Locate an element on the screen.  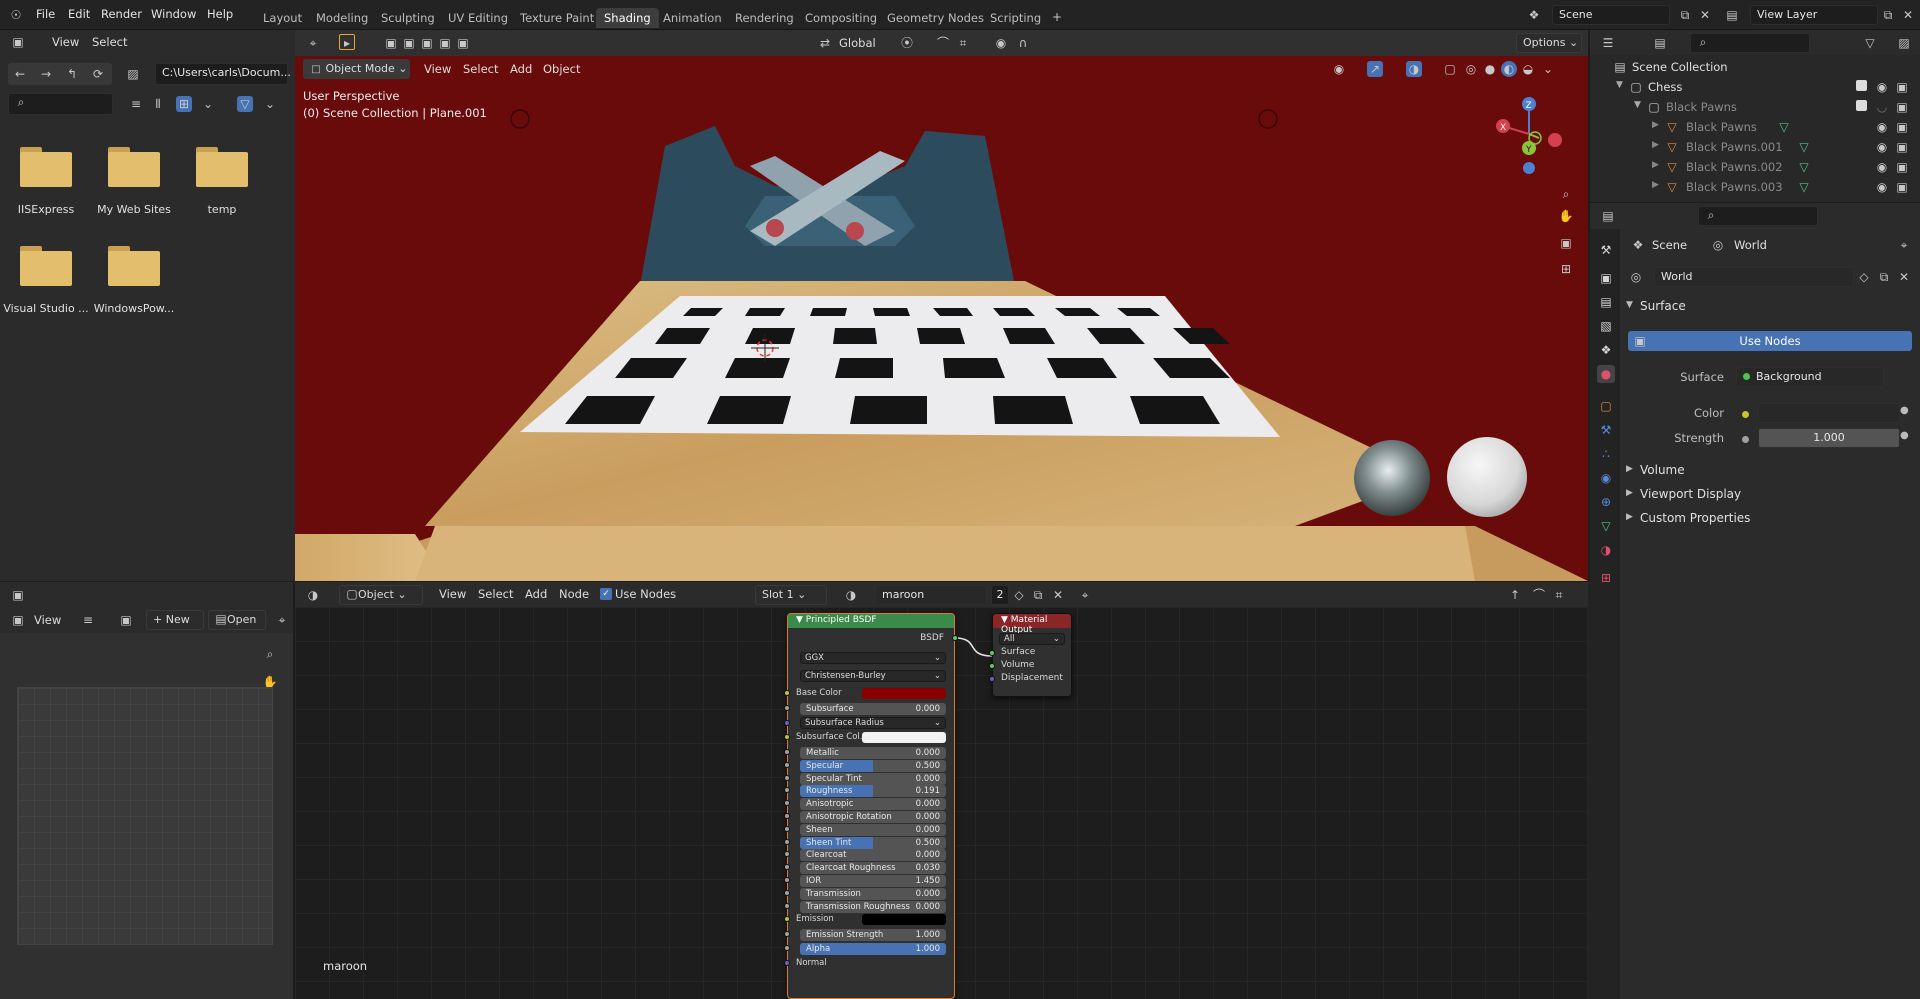
slider-row: Sheen 0.000 is located at coordinates (869, 829).